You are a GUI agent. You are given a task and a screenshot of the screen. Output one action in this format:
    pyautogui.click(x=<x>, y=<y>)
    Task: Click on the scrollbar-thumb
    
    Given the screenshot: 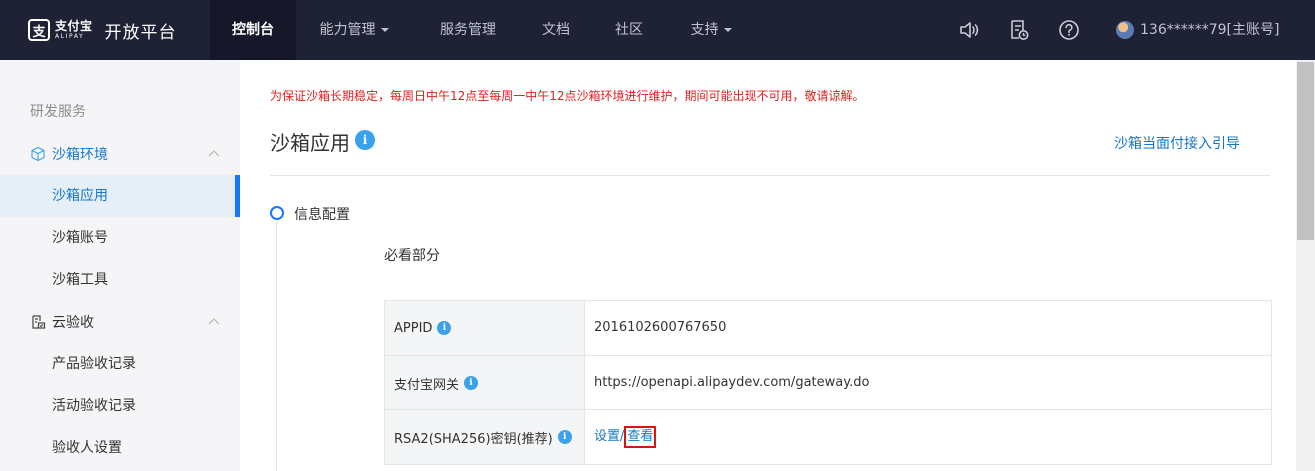 What is the action you would take?
    pyautogui.click(x=1305, y=151)
    